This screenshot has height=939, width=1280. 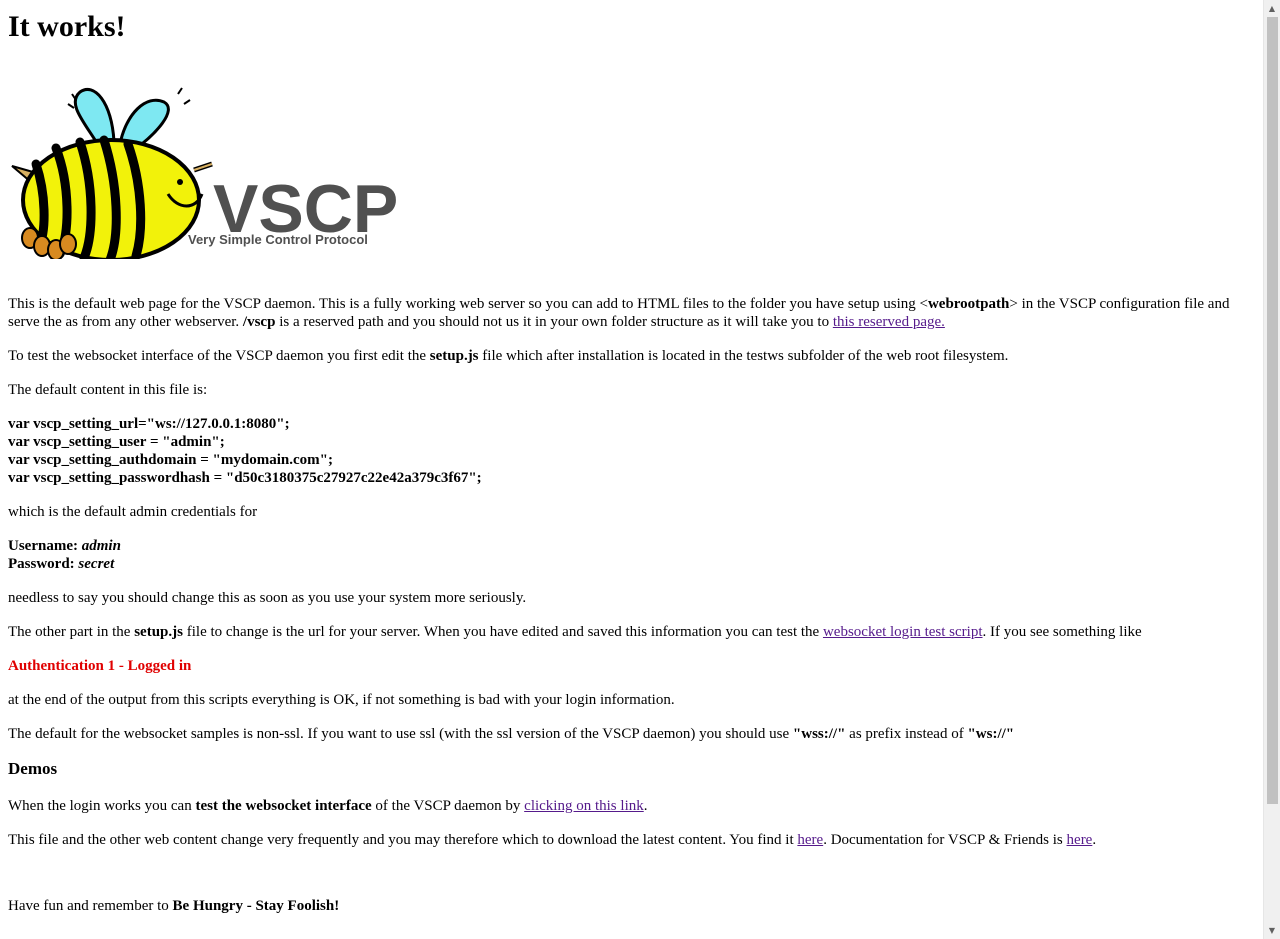 I want to click on username-value: admin, so click(x=101, y=546).